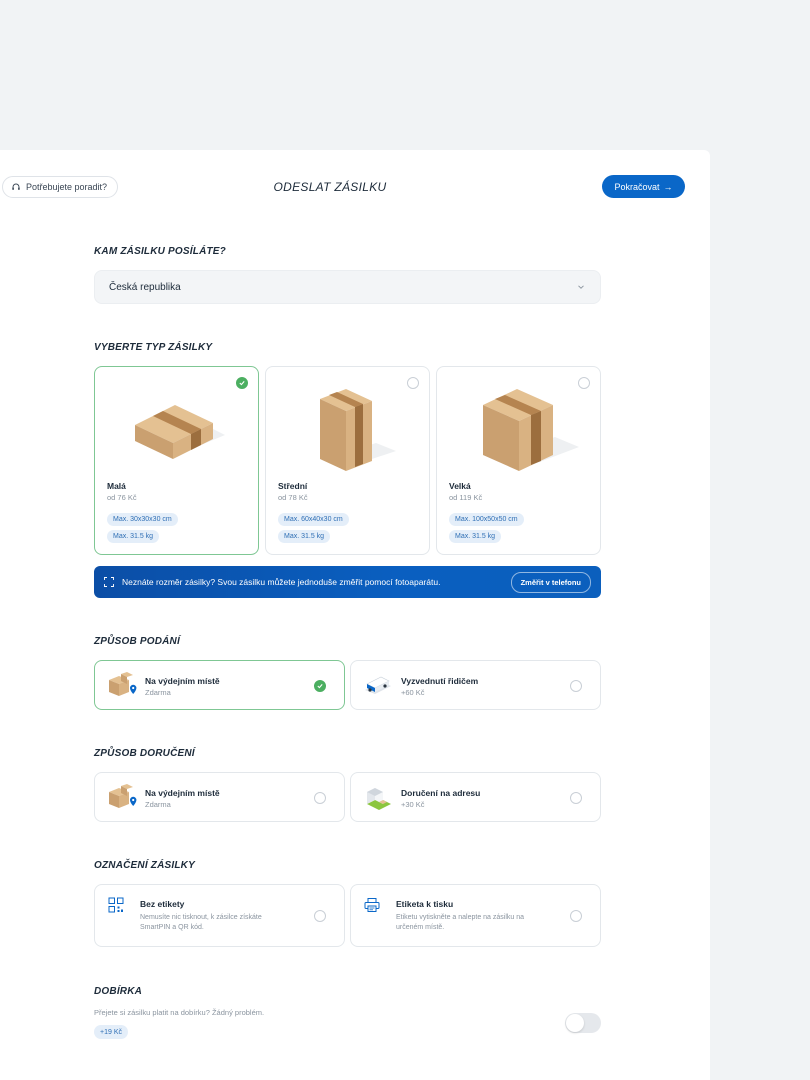  What do you see at coordinates (116, 486) in the screenshot?
I see `package-name: Malá` at bounding box center [116, 486].